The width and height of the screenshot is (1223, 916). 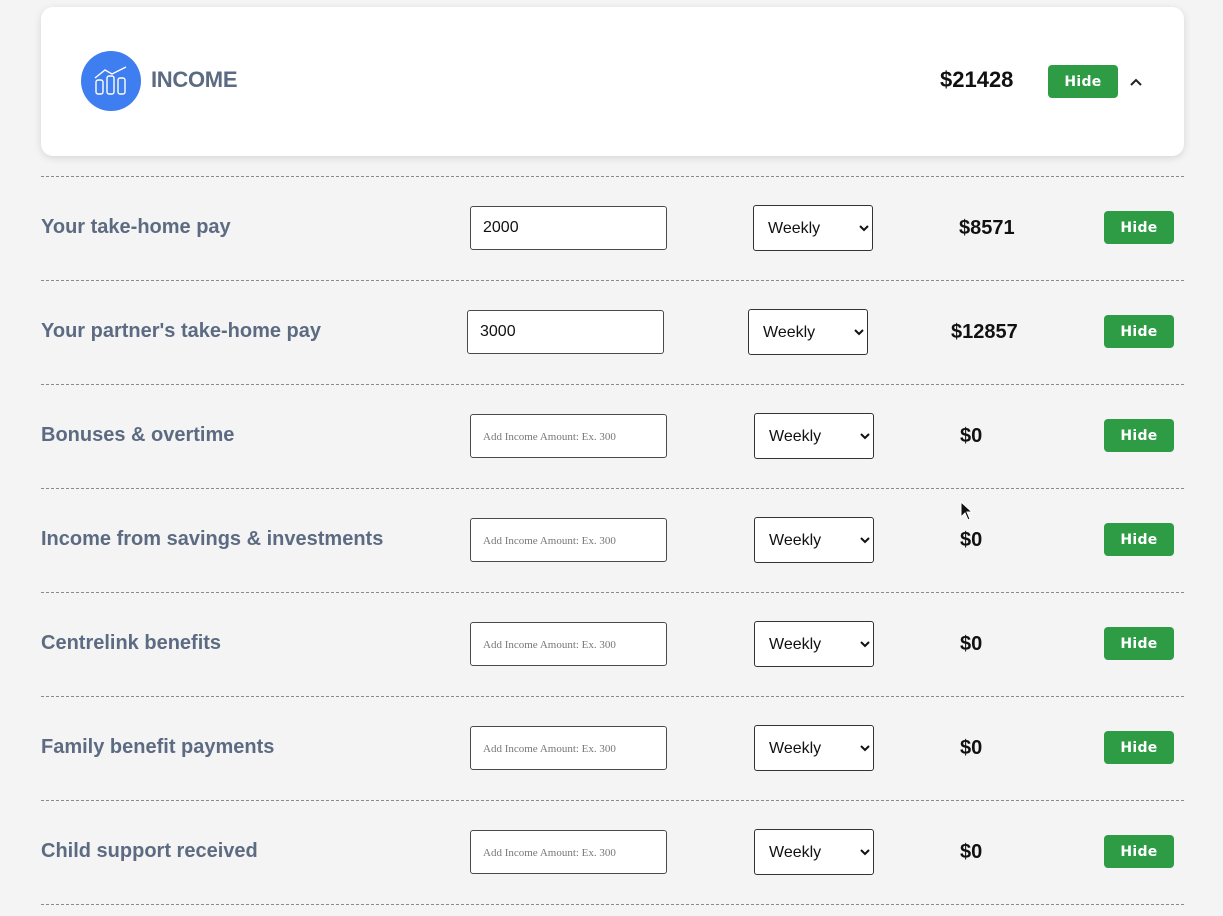 I want to click on income-row-child-support: Child support received Weekly $0 Hide, so click(x=612, y=852).